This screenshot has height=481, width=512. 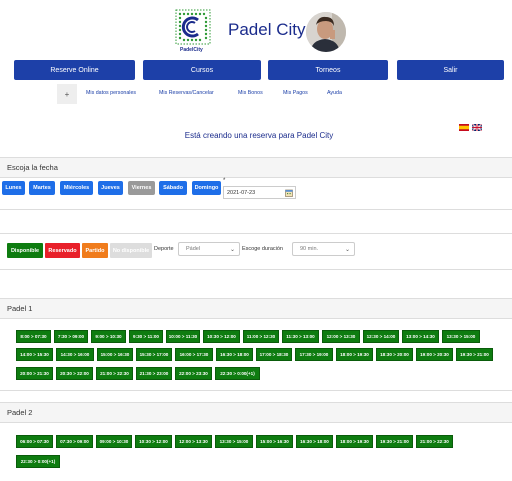 What do you see at coordinates (111, 93) in the screenshot?
I see `submenu-mis-datos-personales: Mis datos personales` at bounding box center [111, 93].